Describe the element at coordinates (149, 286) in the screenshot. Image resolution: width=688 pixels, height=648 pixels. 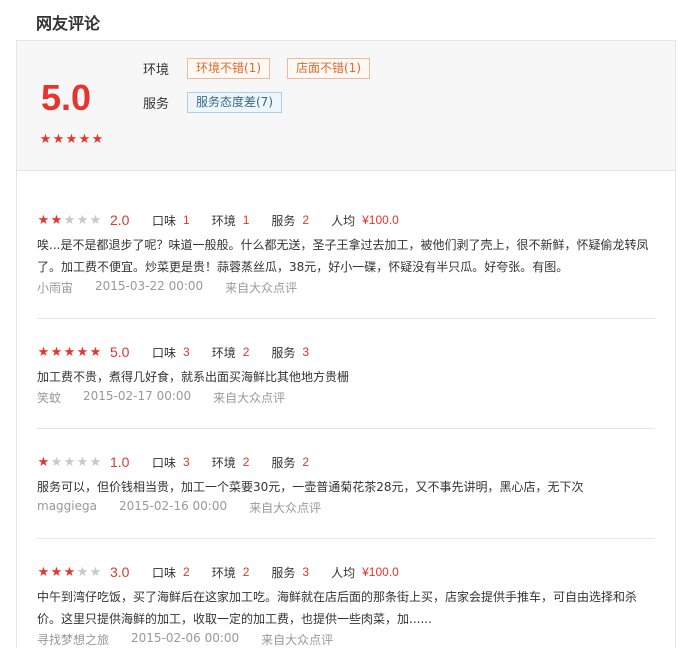
I see `review-date: 2015-03-22 00:00` at that location.